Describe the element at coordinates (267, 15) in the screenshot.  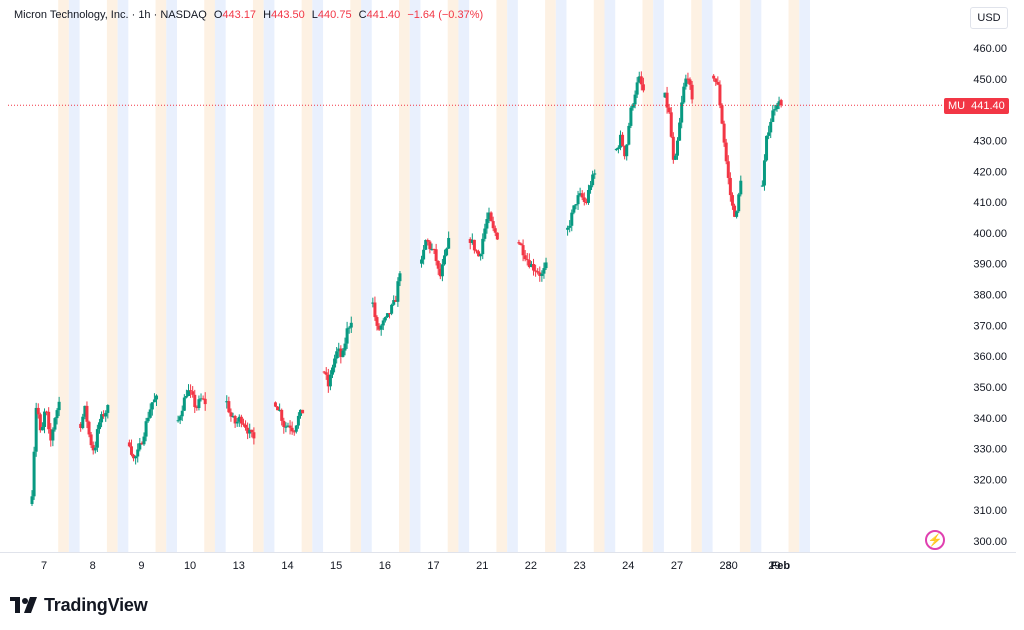
I see `high-key: H` at that location.